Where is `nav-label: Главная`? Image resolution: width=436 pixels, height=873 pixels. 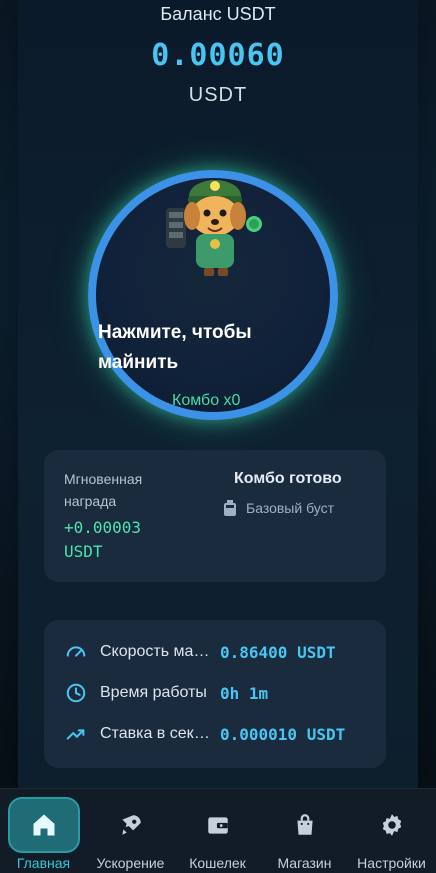
nav-label: Главная is located at coordinates (43, 863).